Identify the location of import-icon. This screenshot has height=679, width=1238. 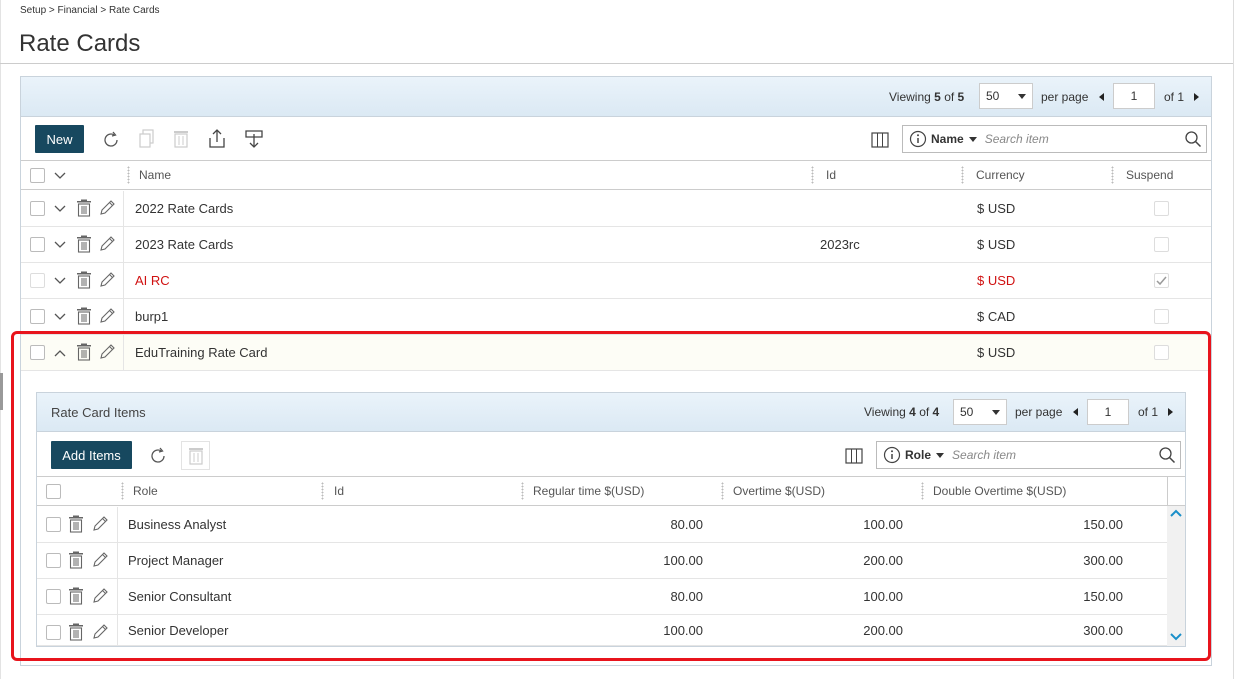
(254, 139).